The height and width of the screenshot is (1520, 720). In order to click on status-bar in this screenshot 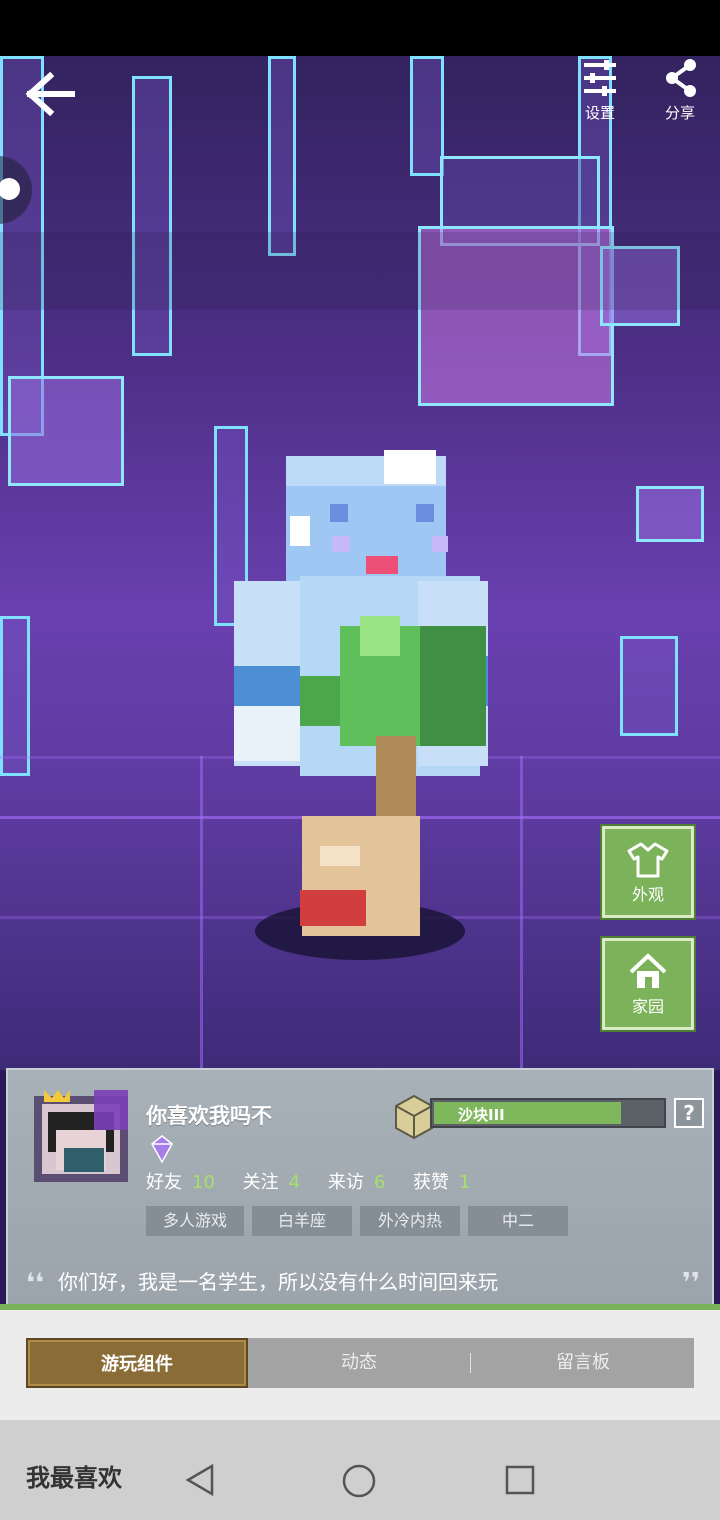, I will do `click(360, 28)`.